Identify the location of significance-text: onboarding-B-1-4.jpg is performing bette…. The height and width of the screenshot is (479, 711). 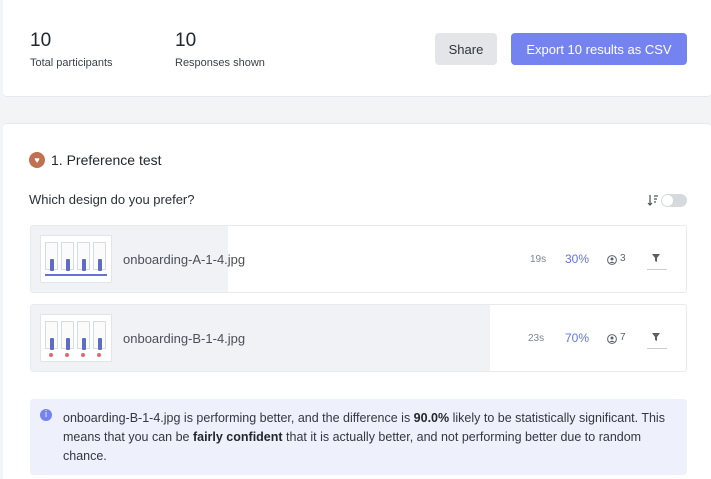
(369, 437).